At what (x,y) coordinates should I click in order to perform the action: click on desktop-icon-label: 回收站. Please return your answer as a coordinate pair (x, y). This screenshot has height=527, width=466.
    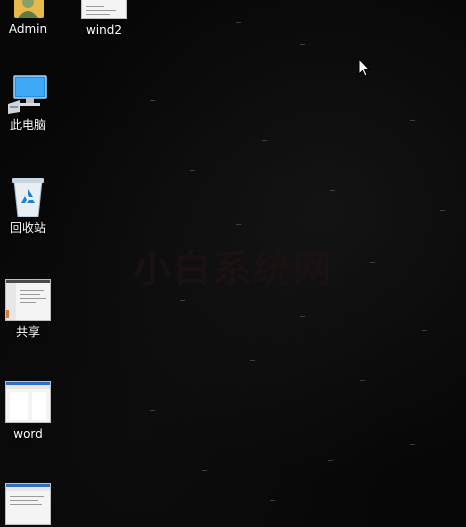
    Looking at the image, I should click on (27, 228).